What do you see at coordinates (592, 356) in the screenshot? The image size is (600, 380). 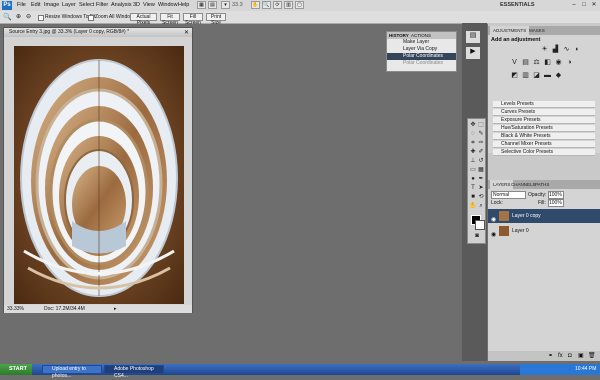 I see `delete-layer-icon: 🗑` at bounding box center [592, 356].